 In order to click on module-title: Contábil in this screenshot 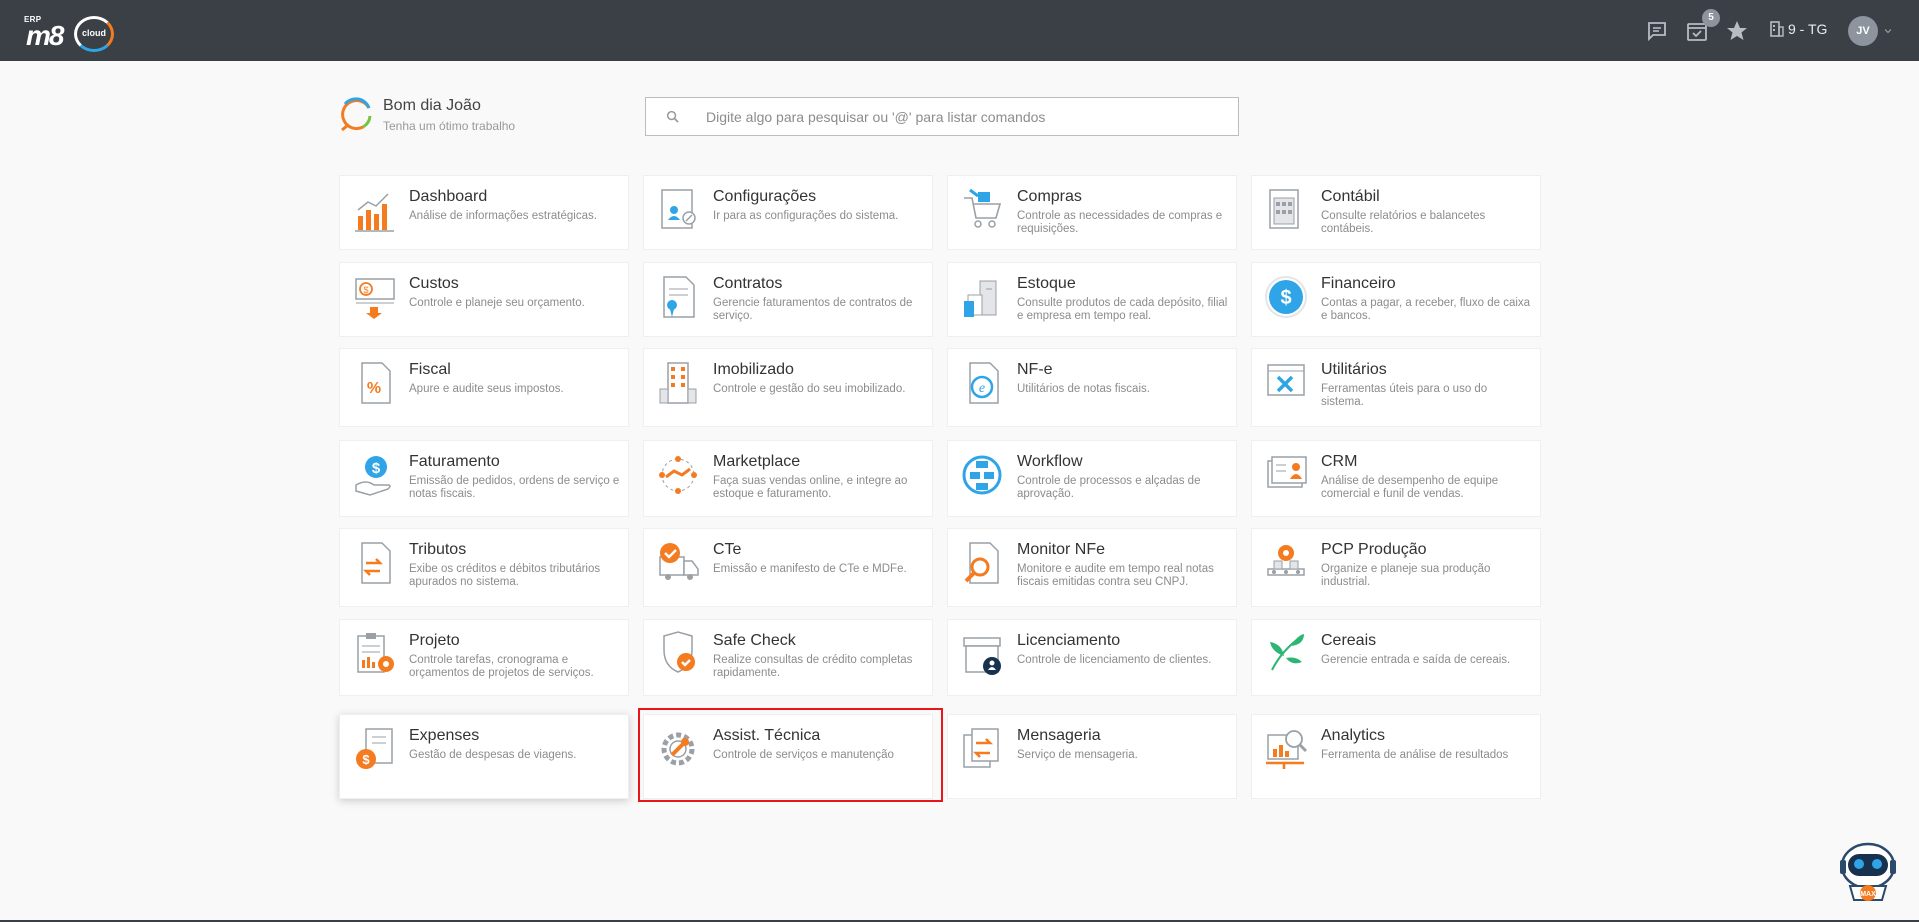, I will do `click(1350, 196)`.